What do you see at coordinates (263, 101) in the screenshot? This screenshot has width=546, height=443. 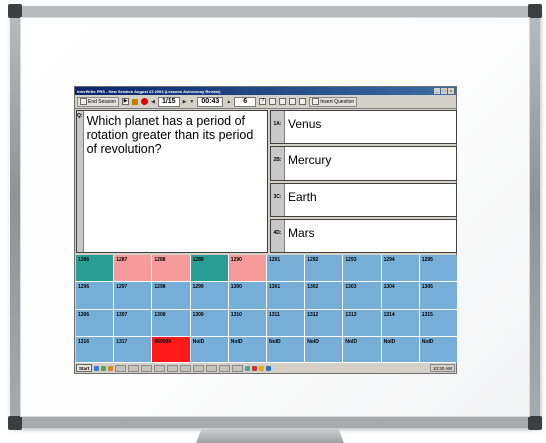 I see `help-icon: ?` at bounding box center [263, 101].